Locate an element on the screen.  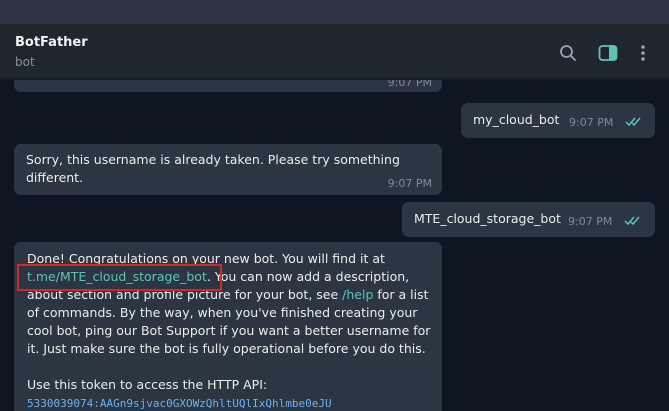
message-text: my_cloud_bot is located at coordinates (516, 119).